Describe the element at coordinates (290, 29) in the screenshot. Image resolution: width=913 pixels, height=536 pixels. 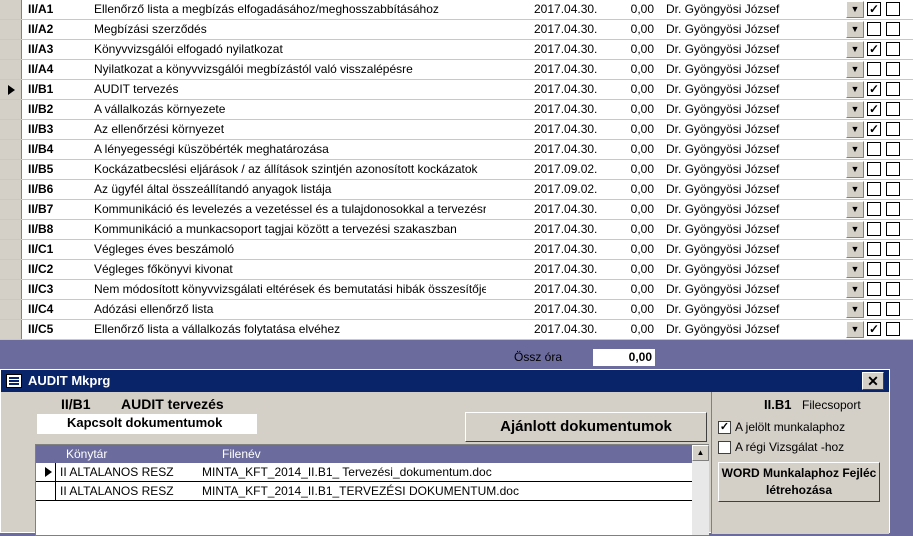
I see `doc-title: Megbízási szerződés` at that location.